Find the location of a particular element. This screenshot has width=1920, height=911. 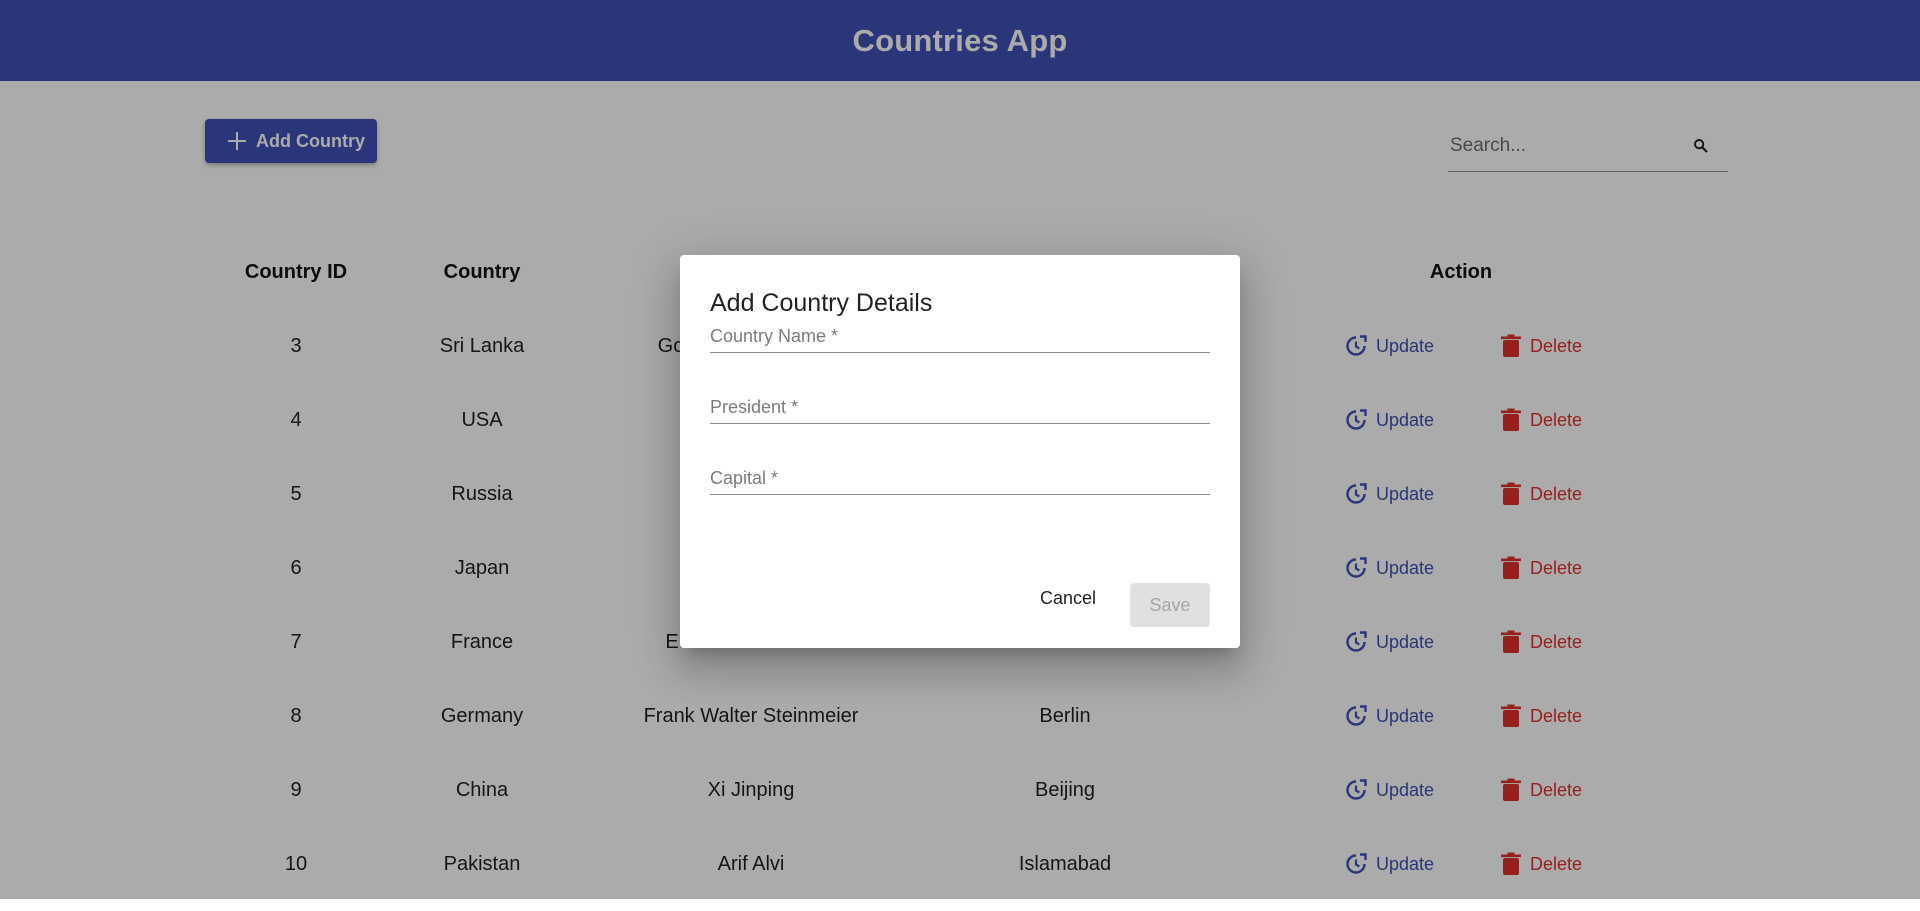

save-button: Save is located at coordinates (1170, 605).